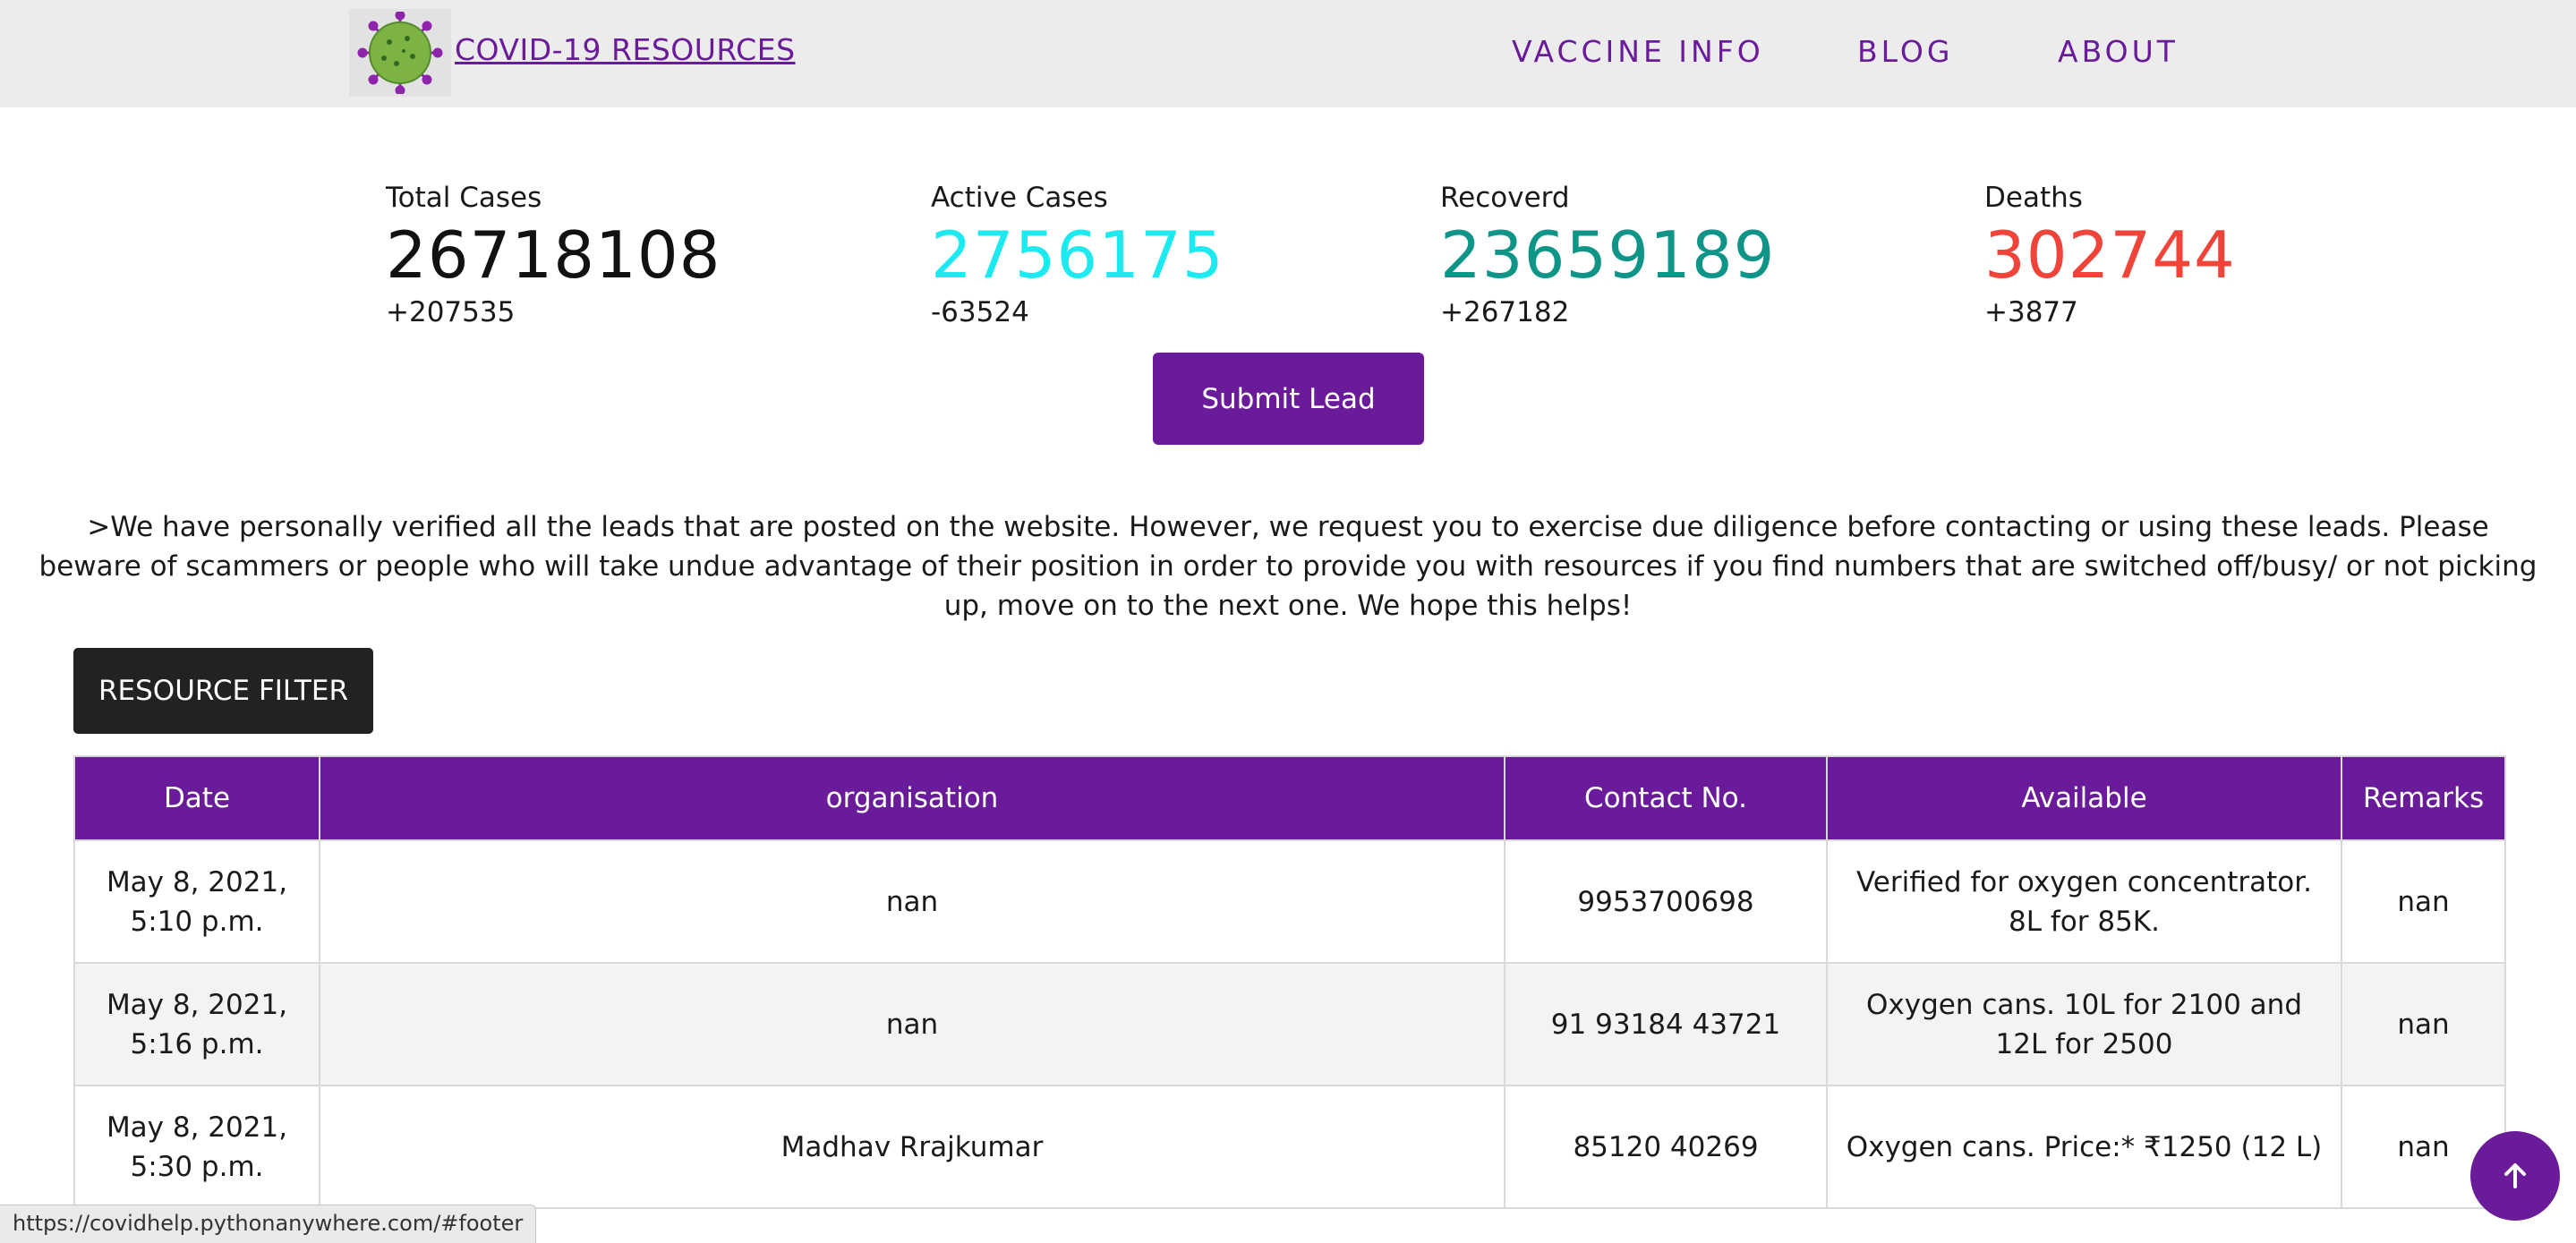 The height and width of the screenshot is (1243, 2576). I want to click on stat-value: 26718108, so click(553, 255).